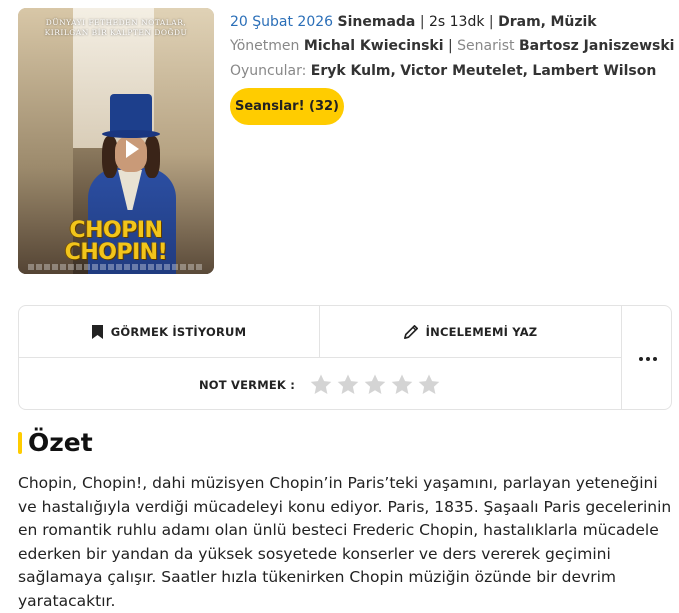 Image resolution: width=679 pixels, height=613 pixels. What do you see at coordinates (486, 46) in the screenshot?
I see `writer-label: Senarist` at bounding box center [486, 46].